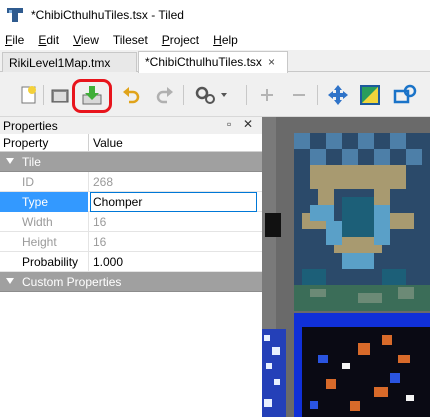 The height and width of the screenshot is (417, 430). Describe the element at coordinates (60, 95) in the screenshot. I see `open-icon` at that location.